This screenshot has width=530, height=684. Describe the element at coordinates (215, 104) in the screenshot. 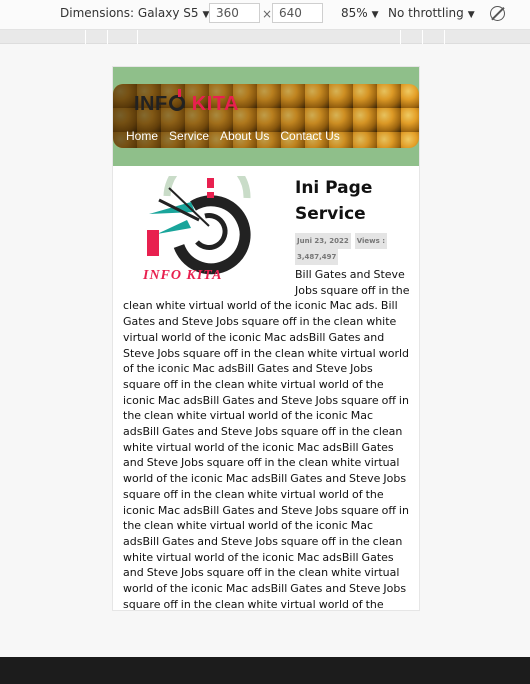

I see `logo-text-kita: KITA` at that location.